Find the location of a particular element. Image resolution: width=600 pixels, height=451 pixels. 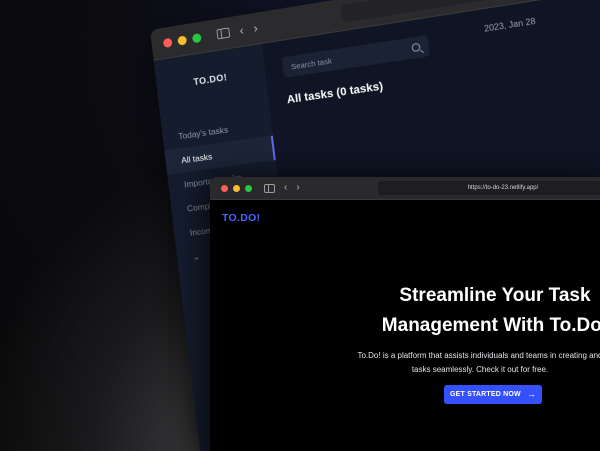

get-started-label: GET STARTED NOW is located at coordinates (485, 394).